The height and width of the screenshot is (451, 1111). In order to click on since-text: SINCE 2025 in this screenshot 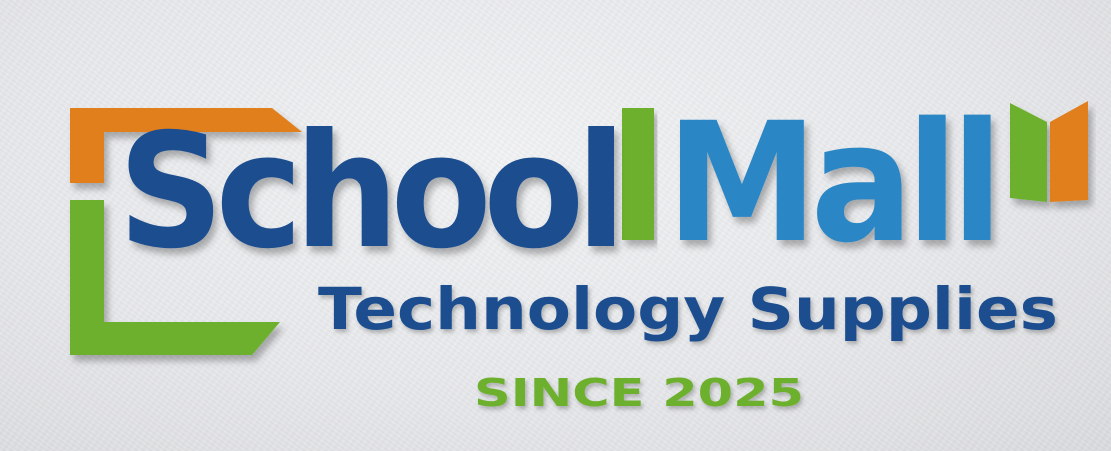, I will do `click(639, 393)`.